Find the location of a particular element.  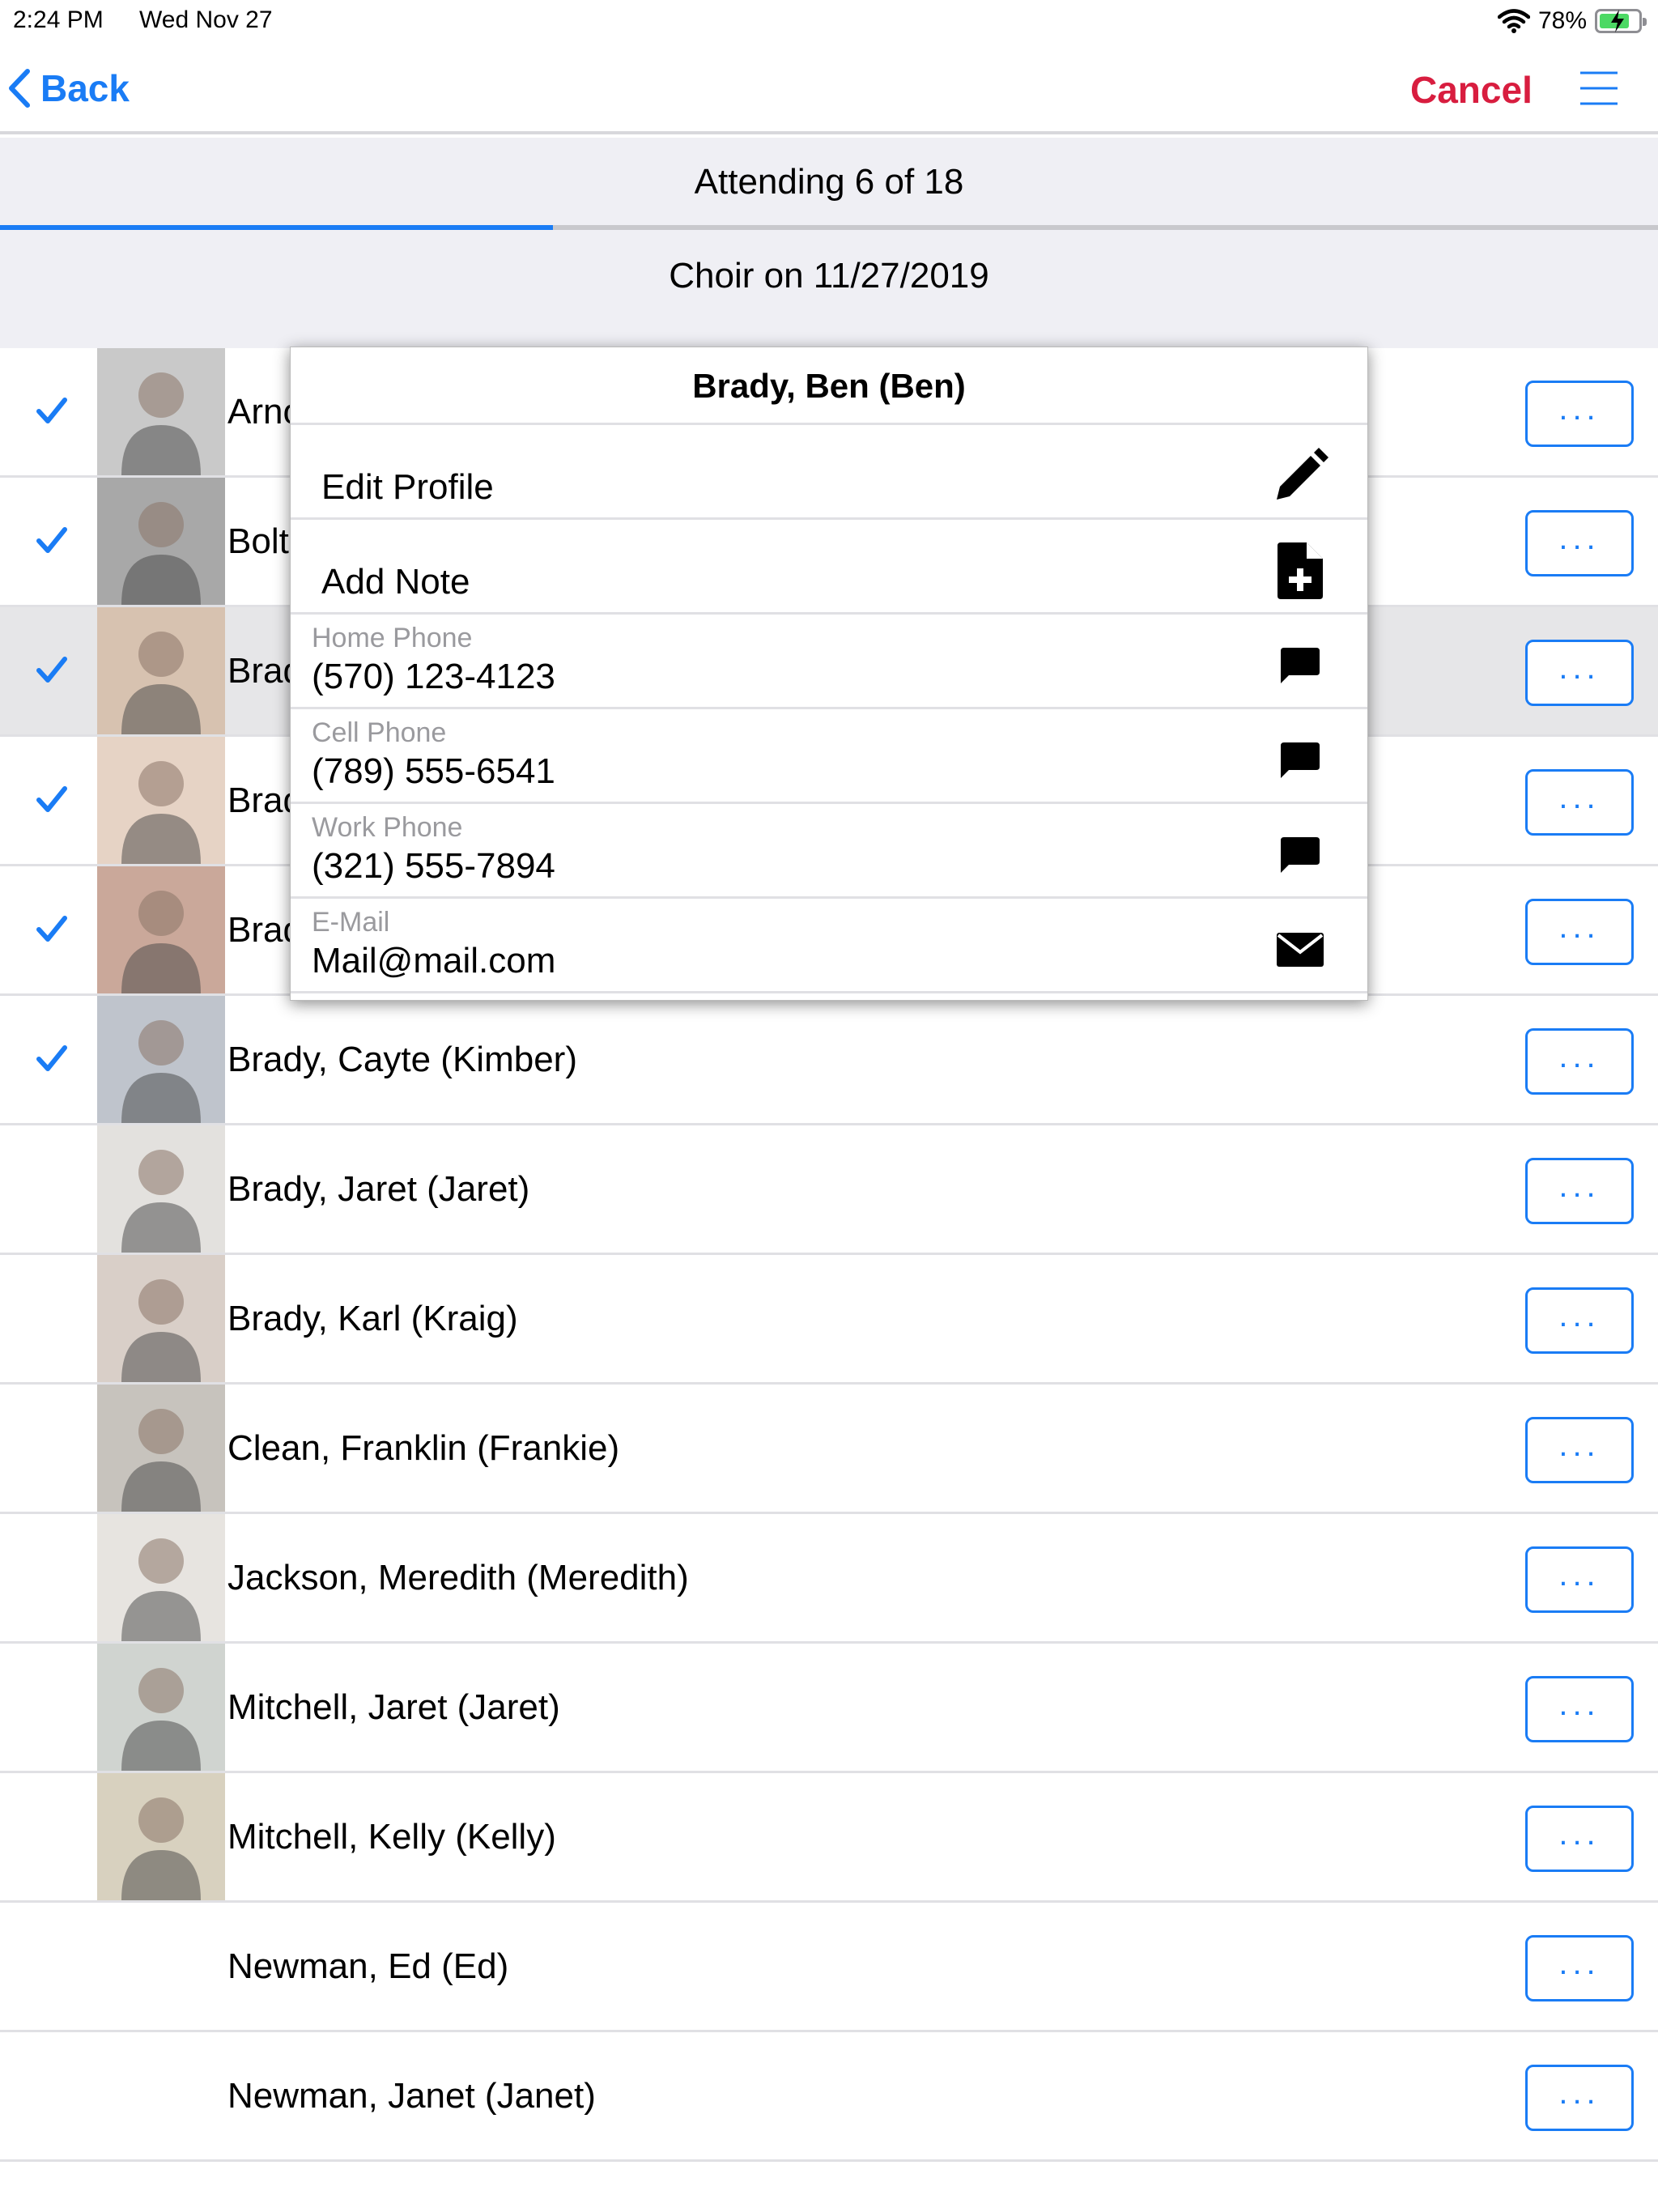

cell-phone-item: Cell Phone (789) 555-6541 is located at coordinates (829, 757).